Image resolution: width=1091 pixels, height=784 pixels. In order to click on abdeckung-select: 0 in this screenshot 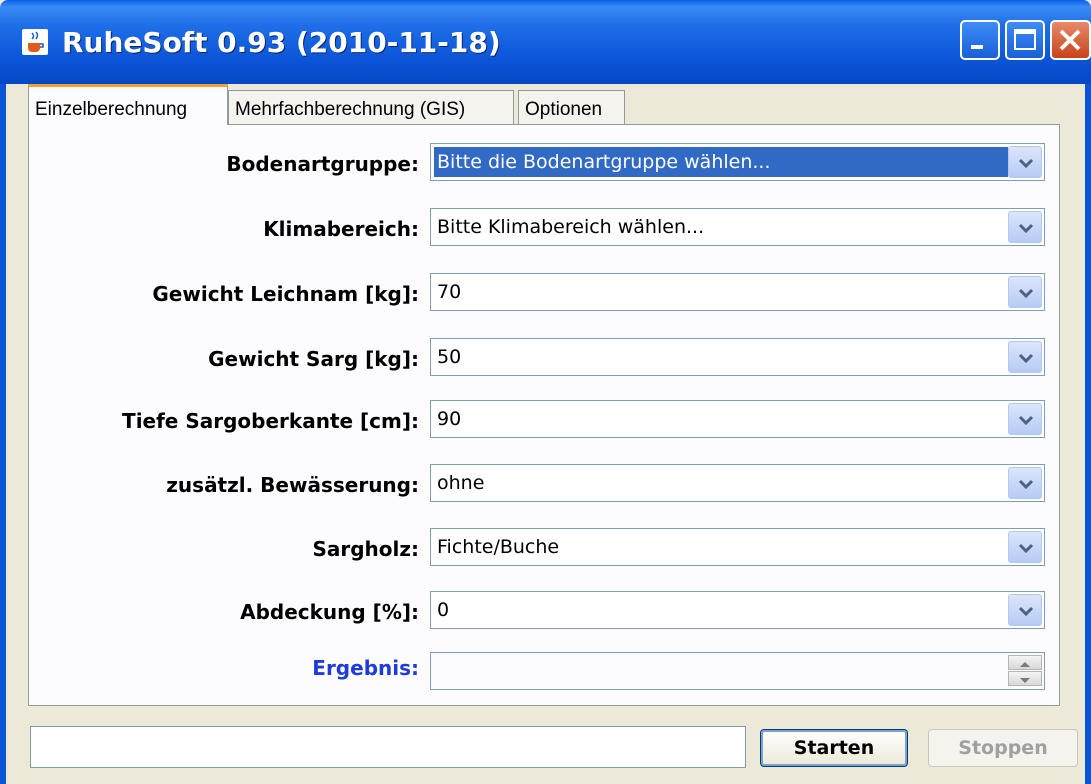, I will do `click(737, 610)`.